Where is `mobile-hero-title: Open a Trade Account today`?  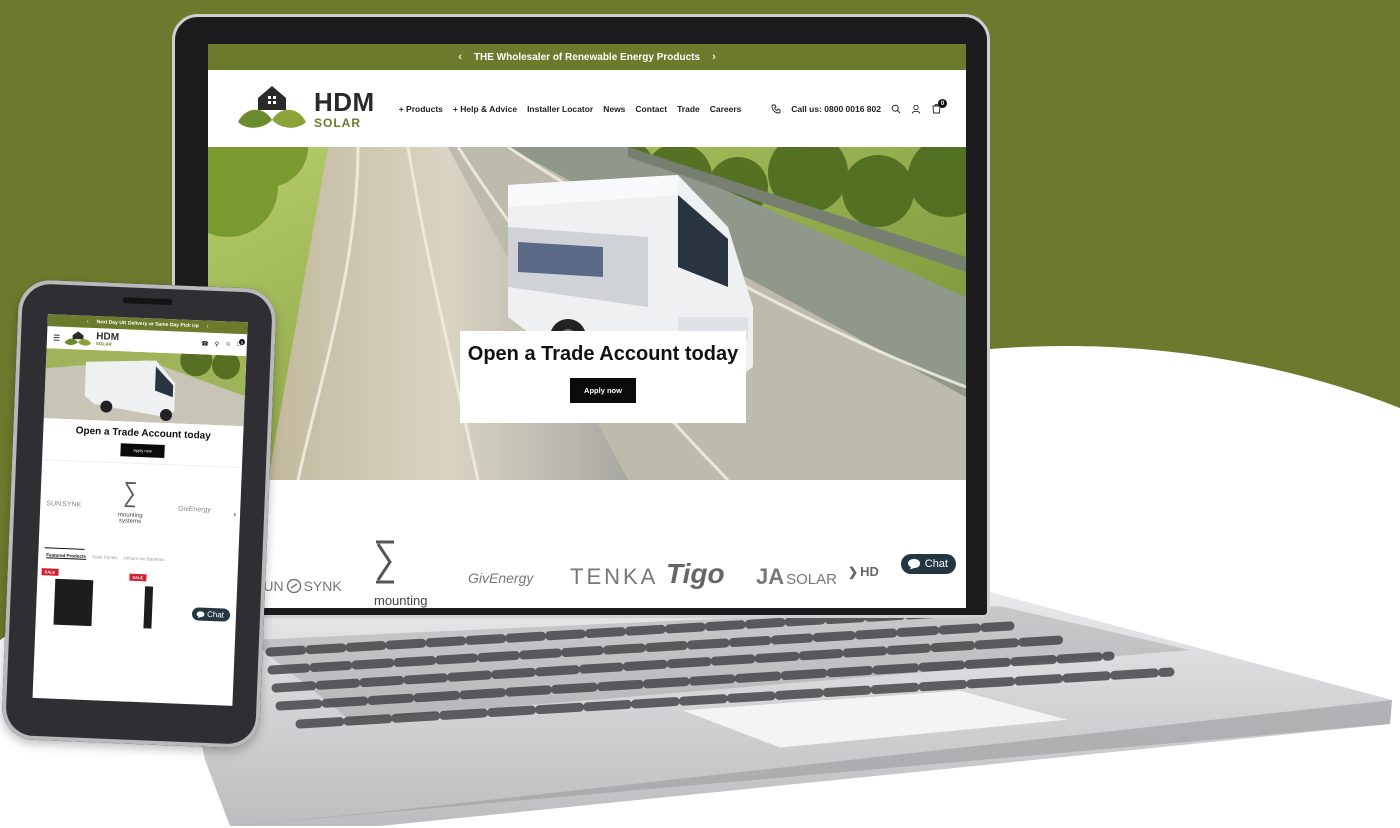 mobile-hero-title: Open a Trade Account today is located at coordinates (143, 433).